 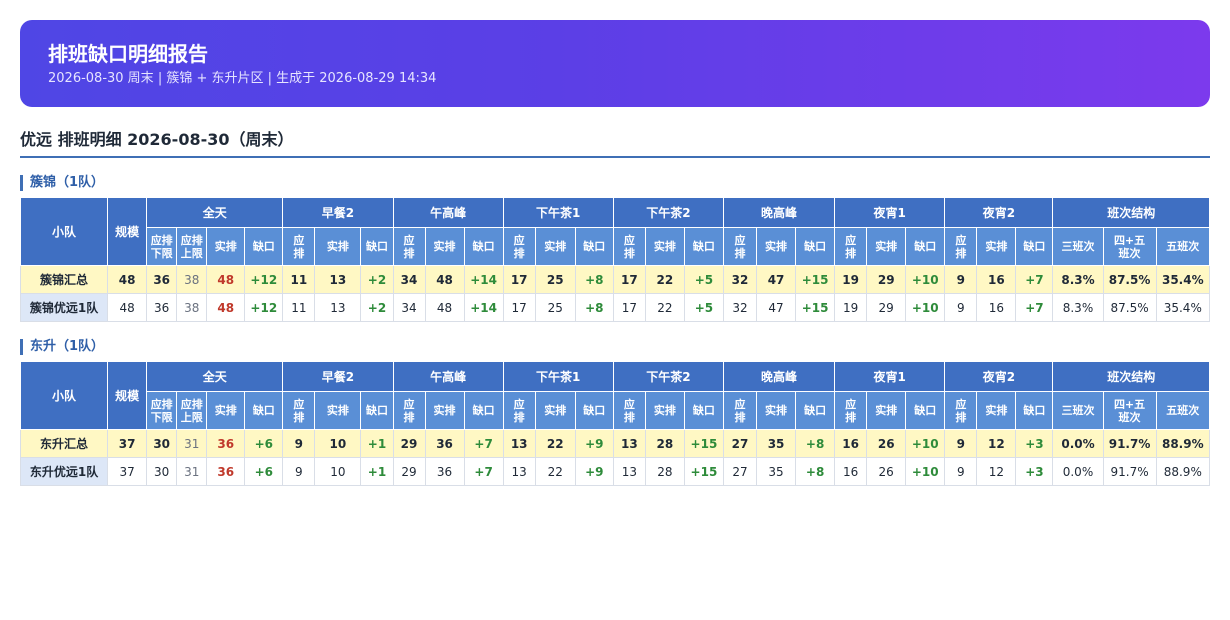 What do you see at coordinates (779, 212) in the screenshot?
I see `header-group: 晚高峰` at bounding box center [779, 212].